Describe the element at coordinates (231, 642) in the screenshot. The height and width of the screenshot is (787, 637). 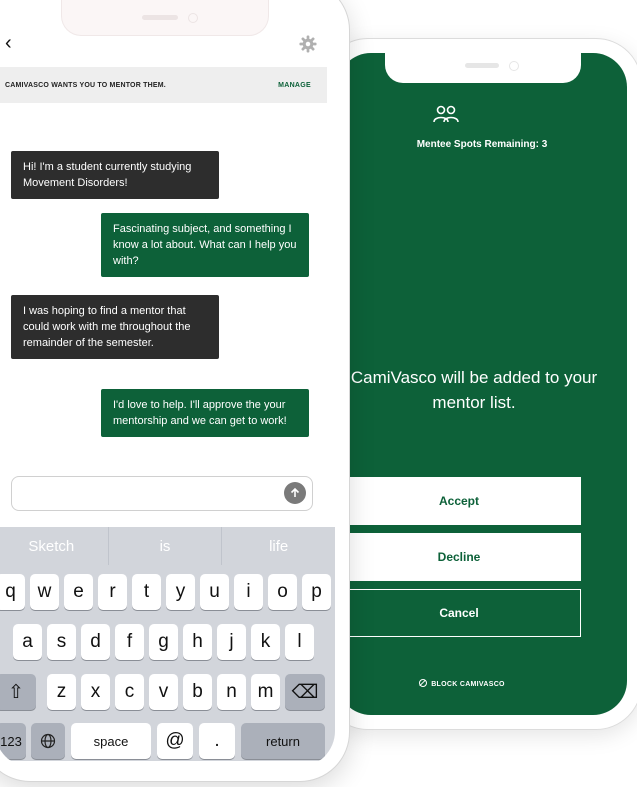
I see `key-j: j` at that location.